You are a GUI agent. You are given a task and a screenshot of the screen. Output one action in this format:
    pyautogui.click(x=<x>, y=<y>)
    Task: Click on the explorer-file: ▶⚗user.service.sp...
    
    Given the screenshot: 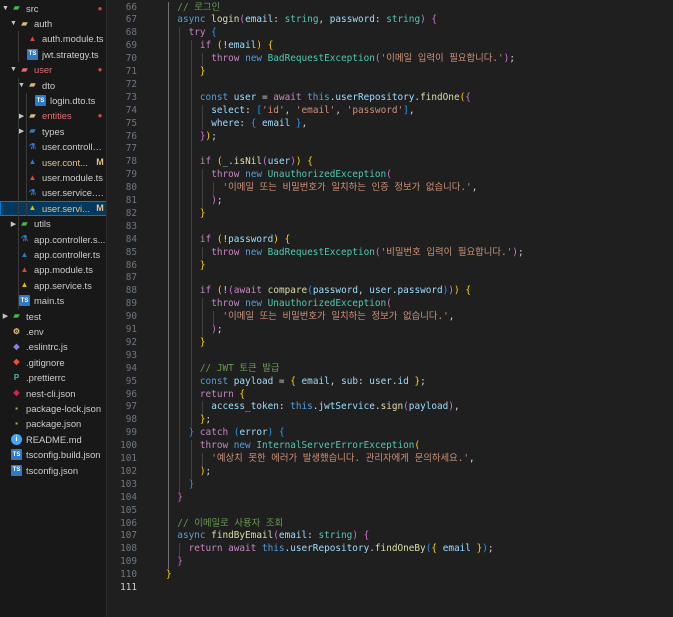 What is the action you would take?
    pyautogui.click(x=53, y=192)
    